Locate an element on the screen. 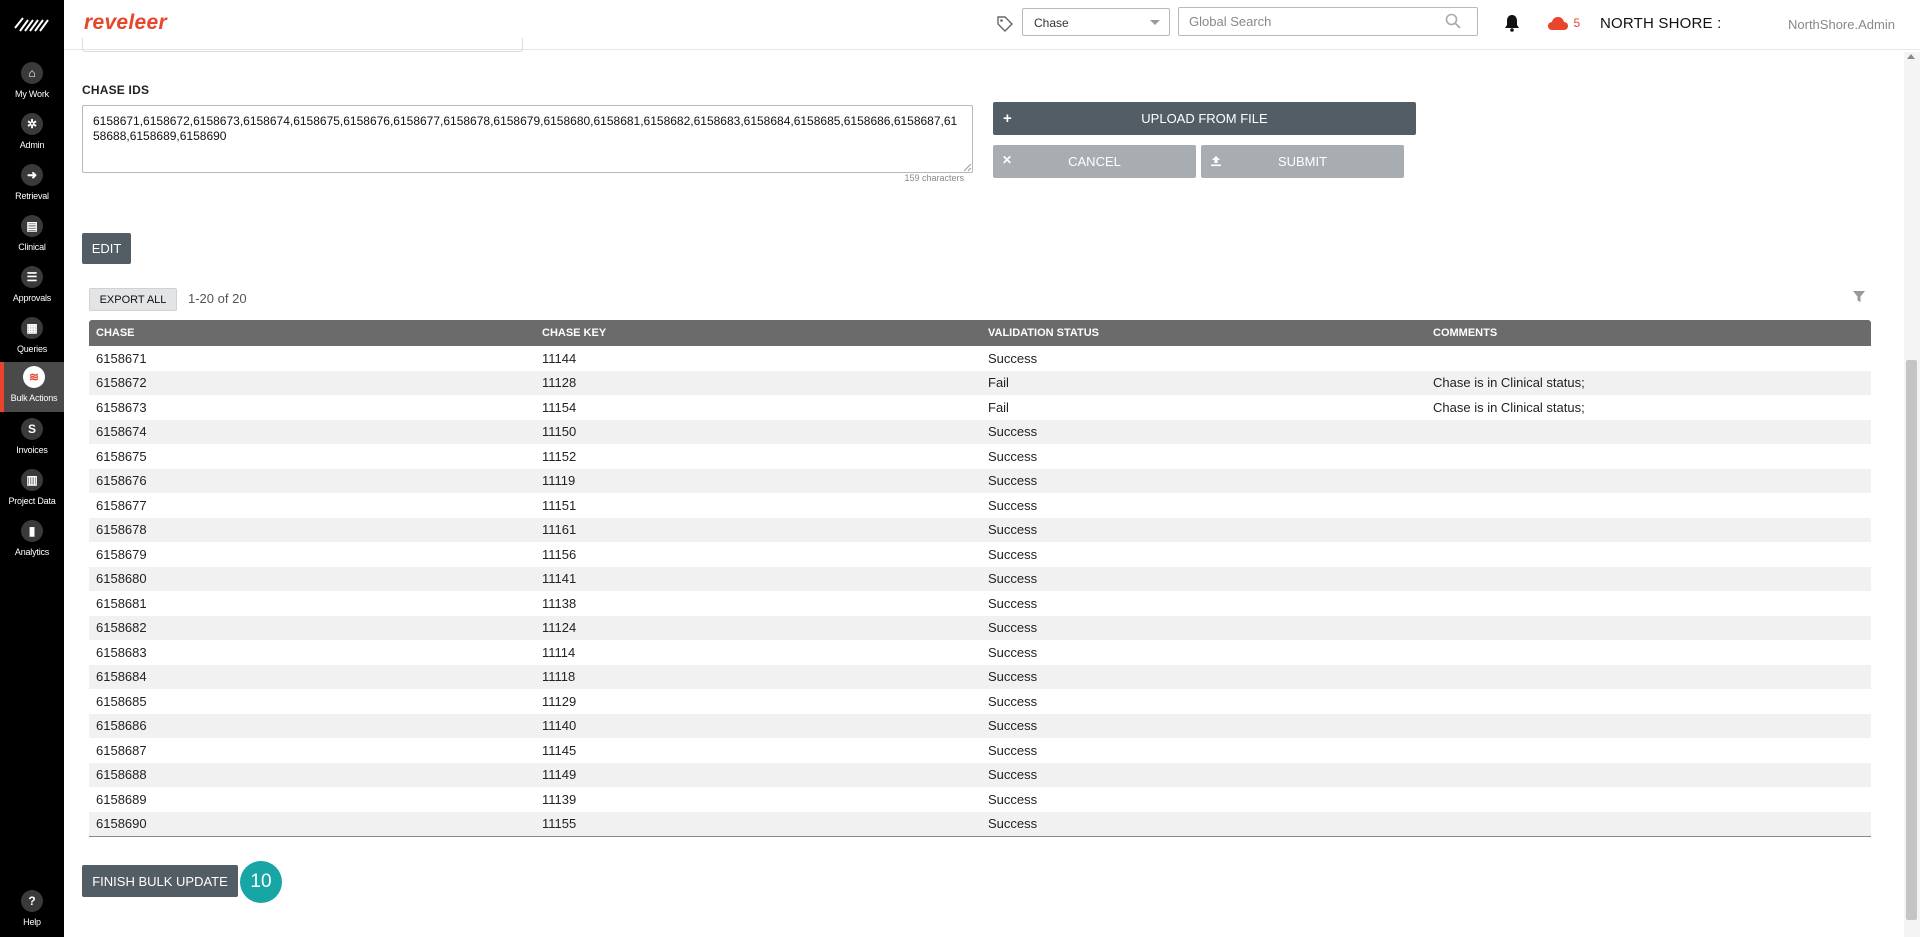 This screenshot has width=1920, height=937. table-row: 6158671 11144 Success is located at coordinates (980, 358).